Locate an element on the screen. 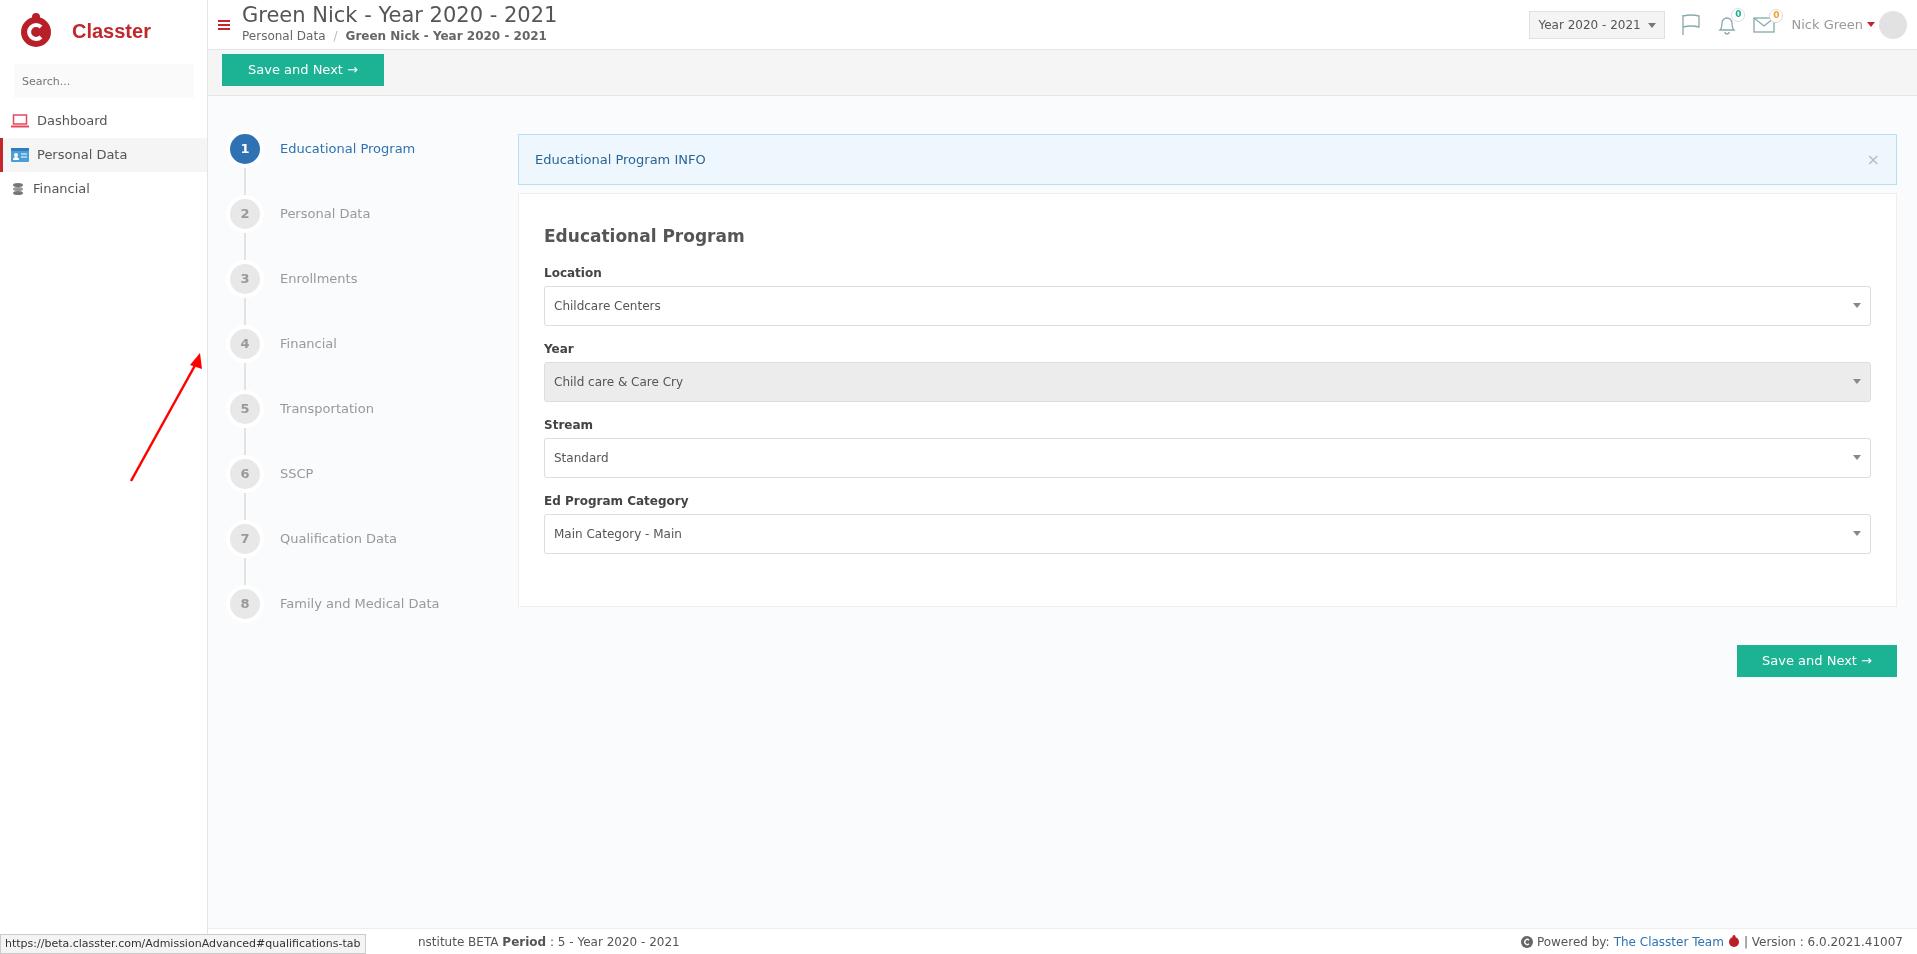 This screenshot has height=954, width=1917. step-number: 7 is located at coordinates (245, 539).